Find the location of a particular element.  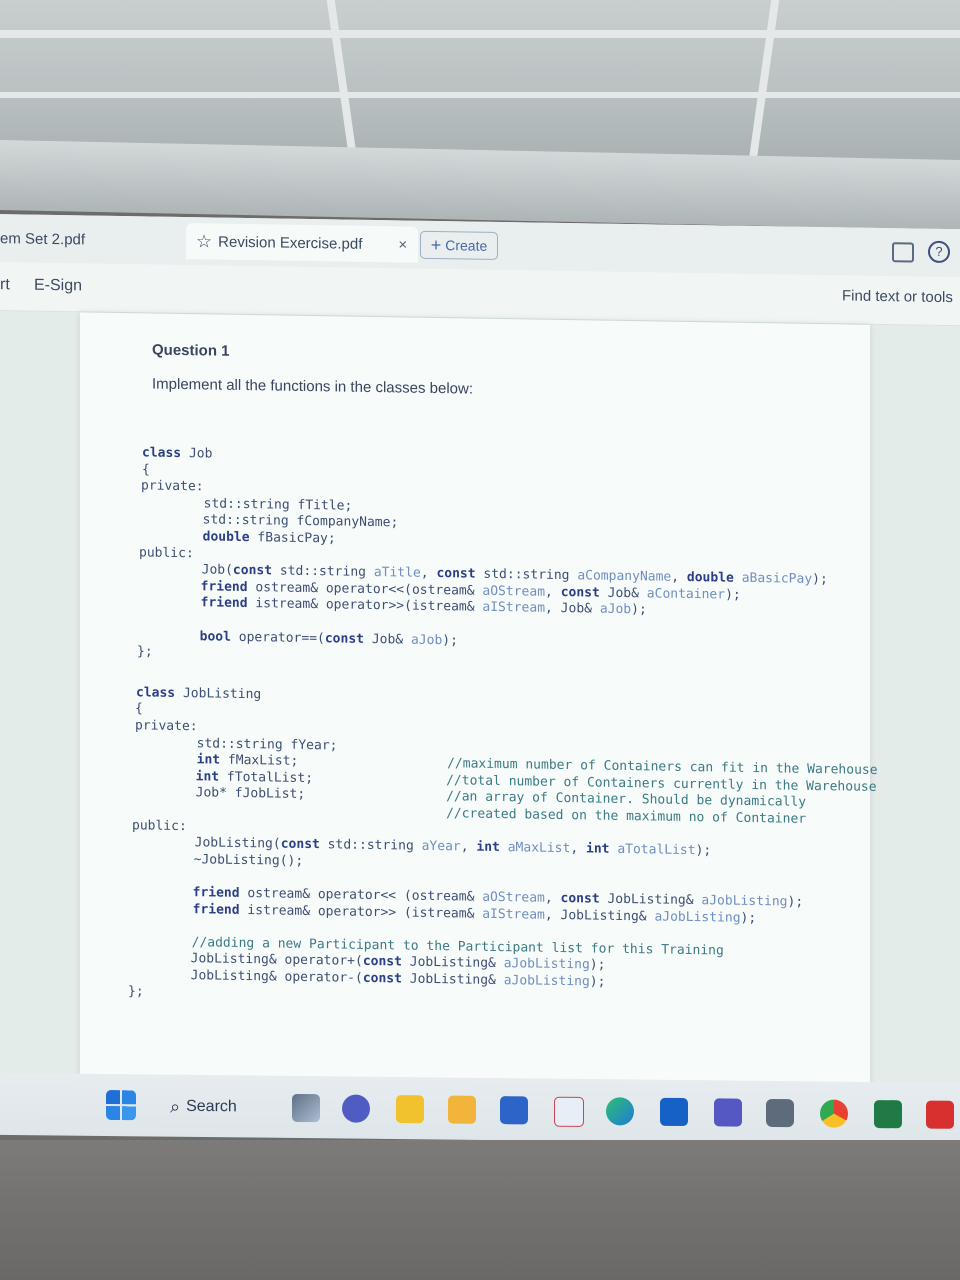

code-line: bool operator==(const Job& aJob); is located at coordinates (328, 638).